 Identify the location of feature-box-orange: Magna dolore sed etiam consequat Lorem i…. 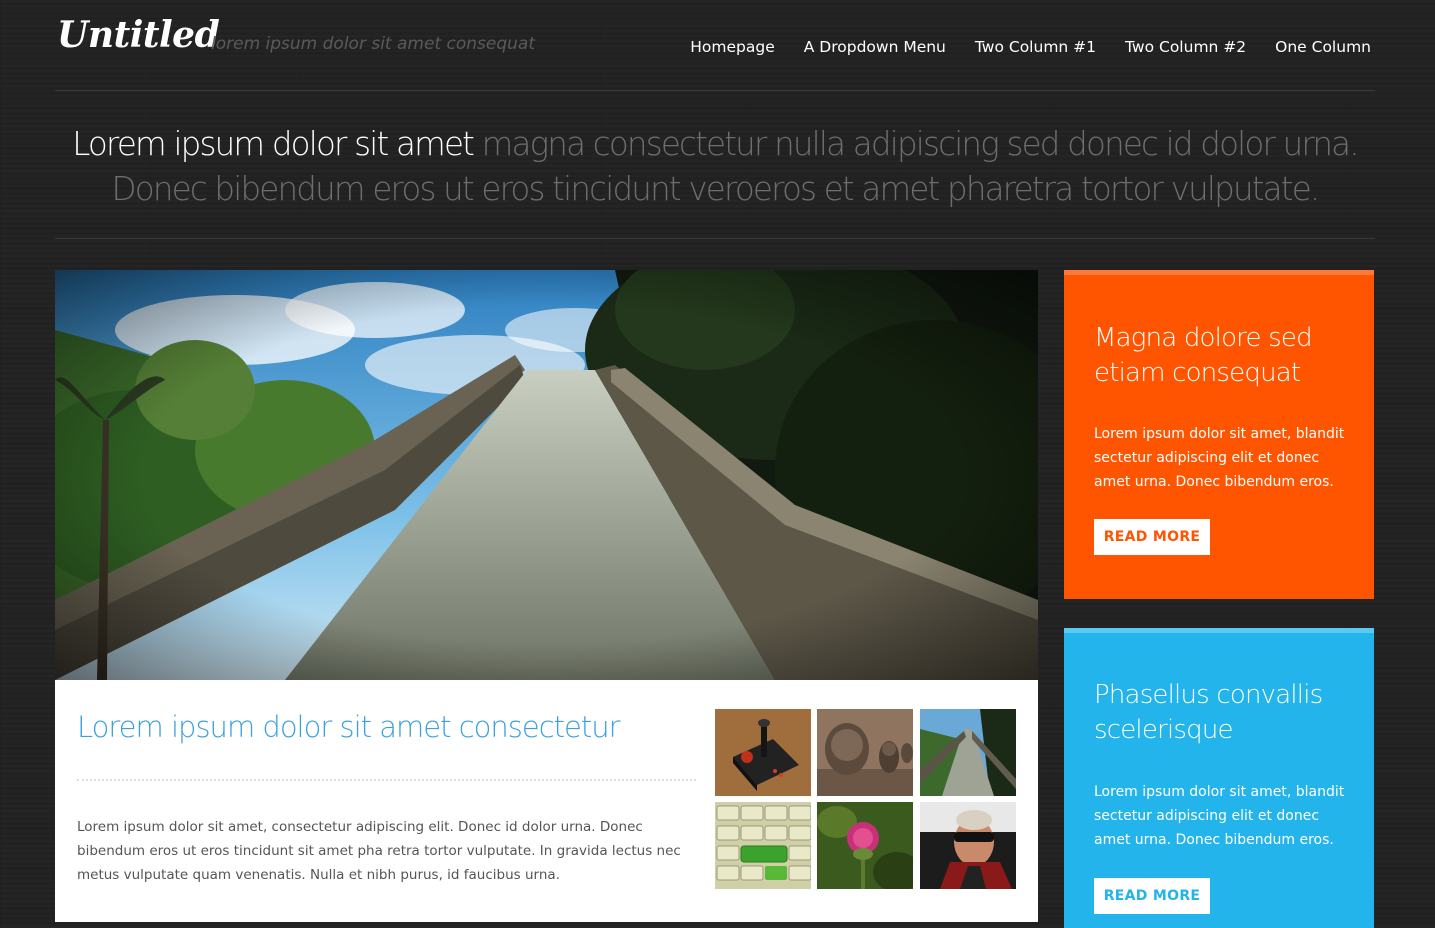
(1219, 434).